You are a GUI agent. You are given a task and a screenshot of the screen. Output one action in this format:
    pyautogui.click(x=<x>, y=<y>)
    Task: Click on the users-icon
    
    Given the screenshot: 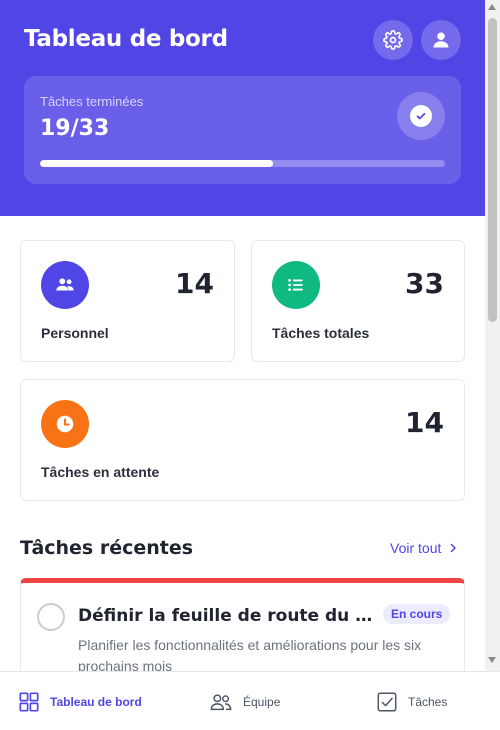 What is the action you would take?
    pyautogui.click(x=65, y=285)
    